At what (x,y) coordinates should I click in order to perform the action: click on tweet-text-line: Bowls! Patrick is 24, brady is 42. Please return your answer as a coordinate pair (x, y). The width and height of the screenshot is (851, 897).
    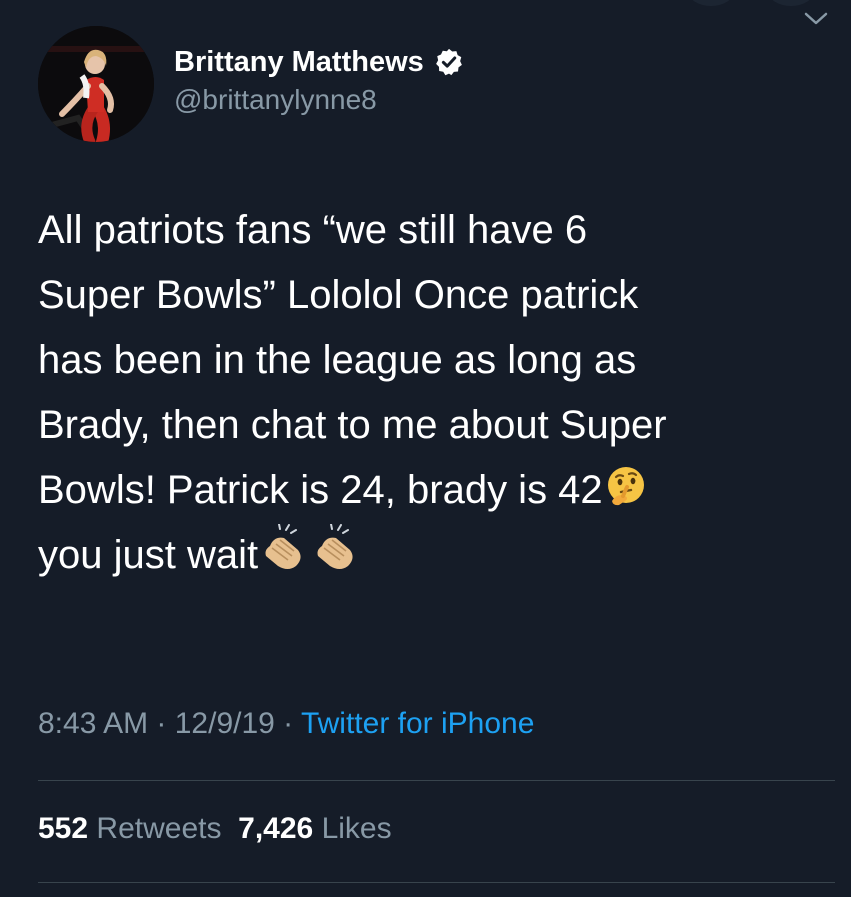
    Looking at the image, I should click on (320, 490).